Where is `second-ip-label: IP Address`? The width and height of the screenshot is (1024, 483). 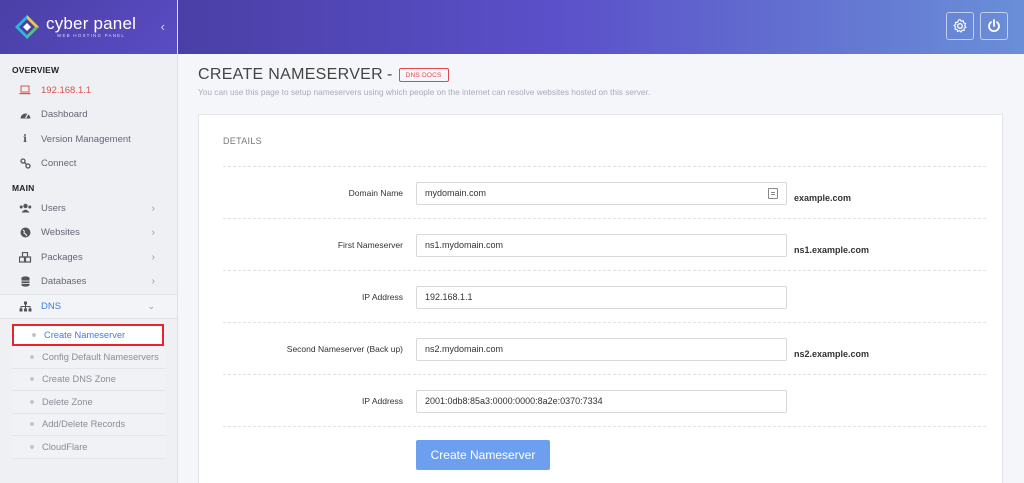
second-ip-label: IP Address is located at coordinates (382, 401).